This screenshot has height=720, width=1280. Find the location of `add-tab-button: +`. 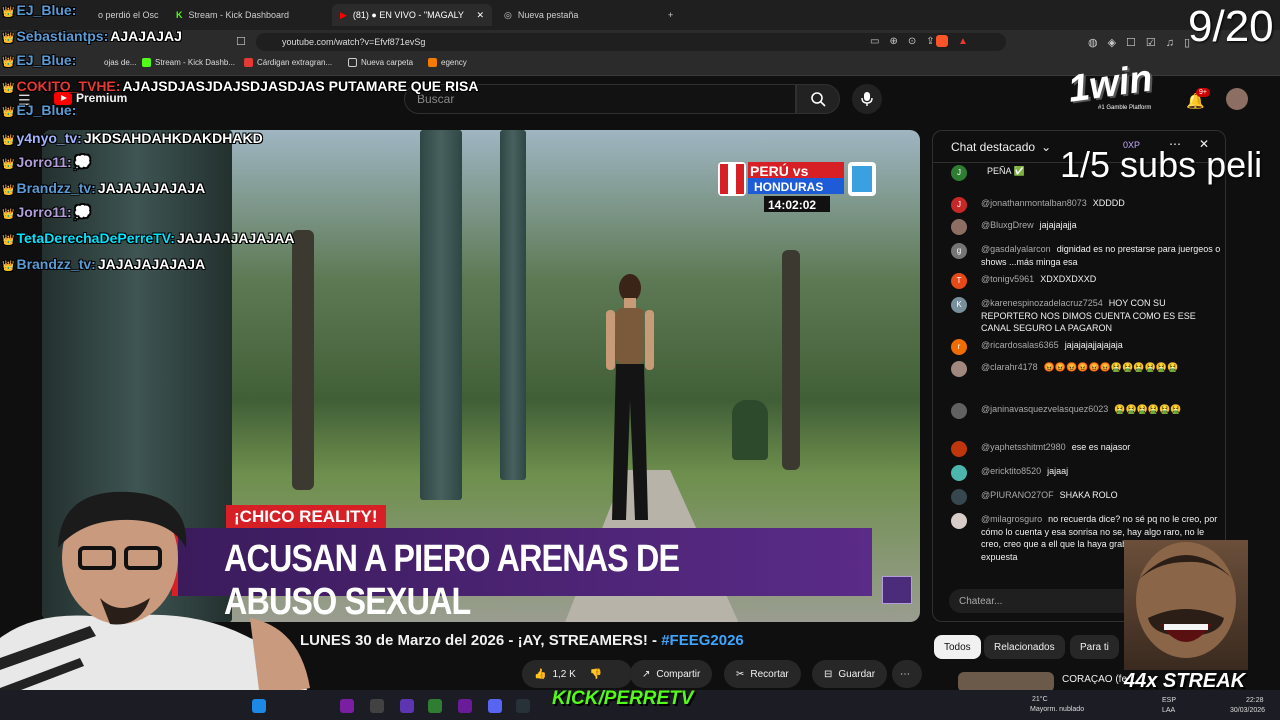

add-tab-button: + is located at coordinates (670, 15).